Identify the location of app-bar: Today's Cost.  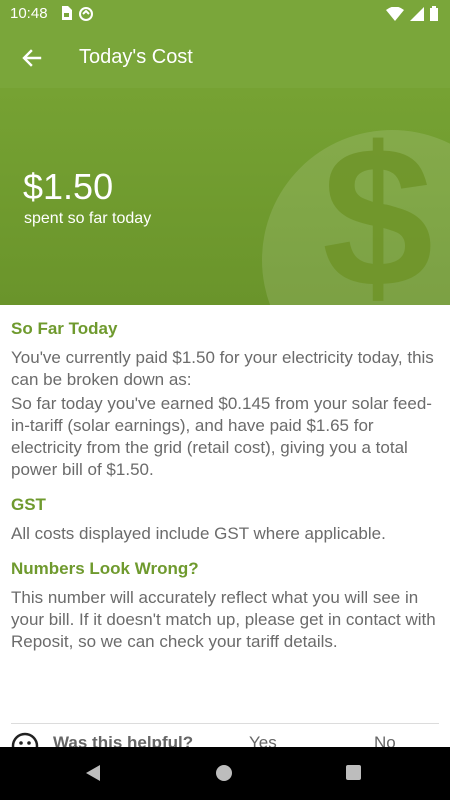
(225, 58).